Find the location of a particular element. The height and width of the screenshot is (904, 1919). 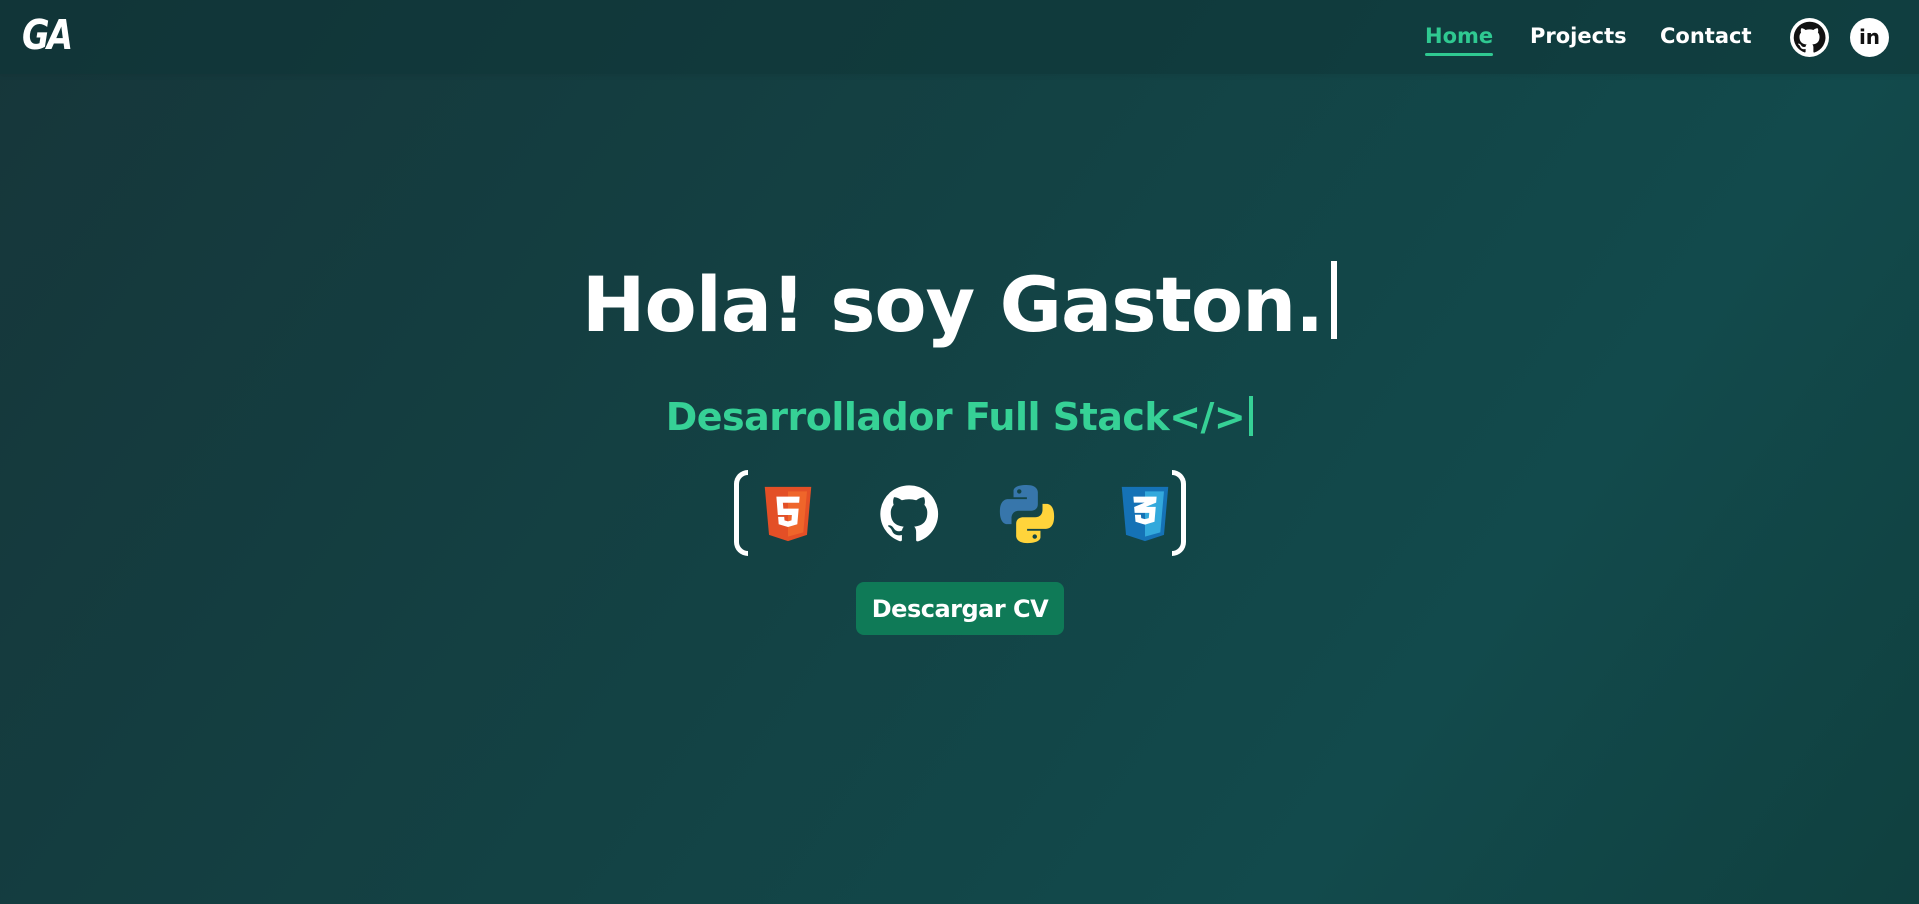

nav-link-home: Home is located at coordinates (1459, 39).